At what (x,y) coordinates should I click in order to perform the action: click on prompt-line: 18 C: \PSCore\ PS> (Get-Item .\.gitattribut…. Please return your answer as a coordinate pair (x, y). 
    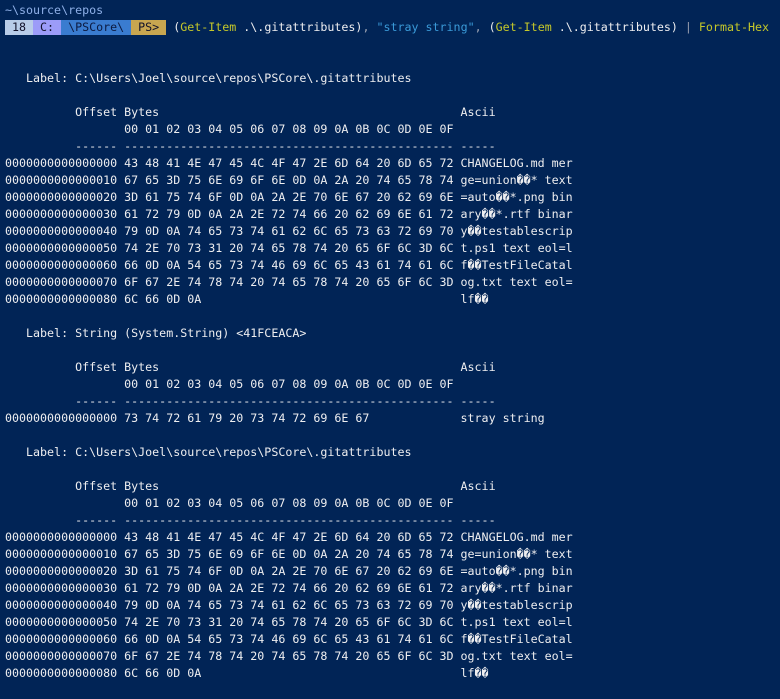
    Looking at the image, I should click on (392, 27).